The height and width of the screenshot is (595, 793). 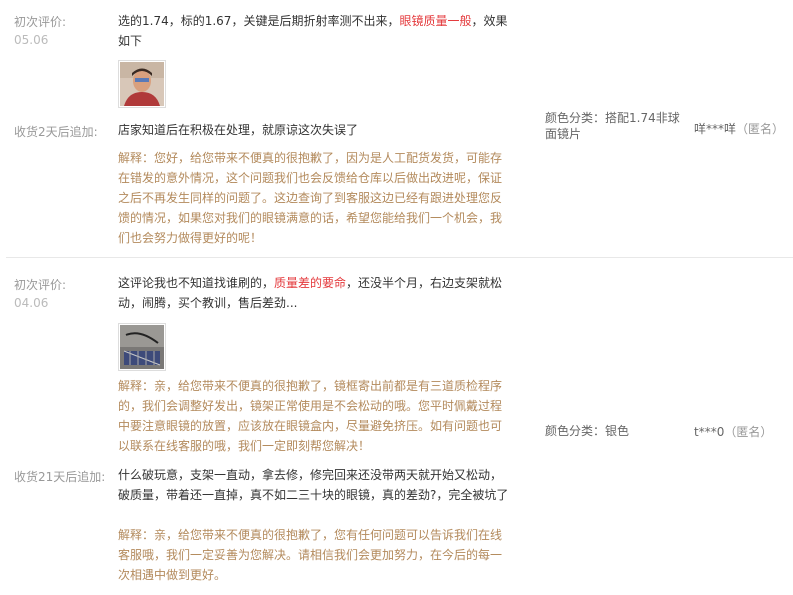 What do you see at coordinates (31, 40) in the screenshot?
I see `review-date: 05.06` at bounding box center [31, 40].